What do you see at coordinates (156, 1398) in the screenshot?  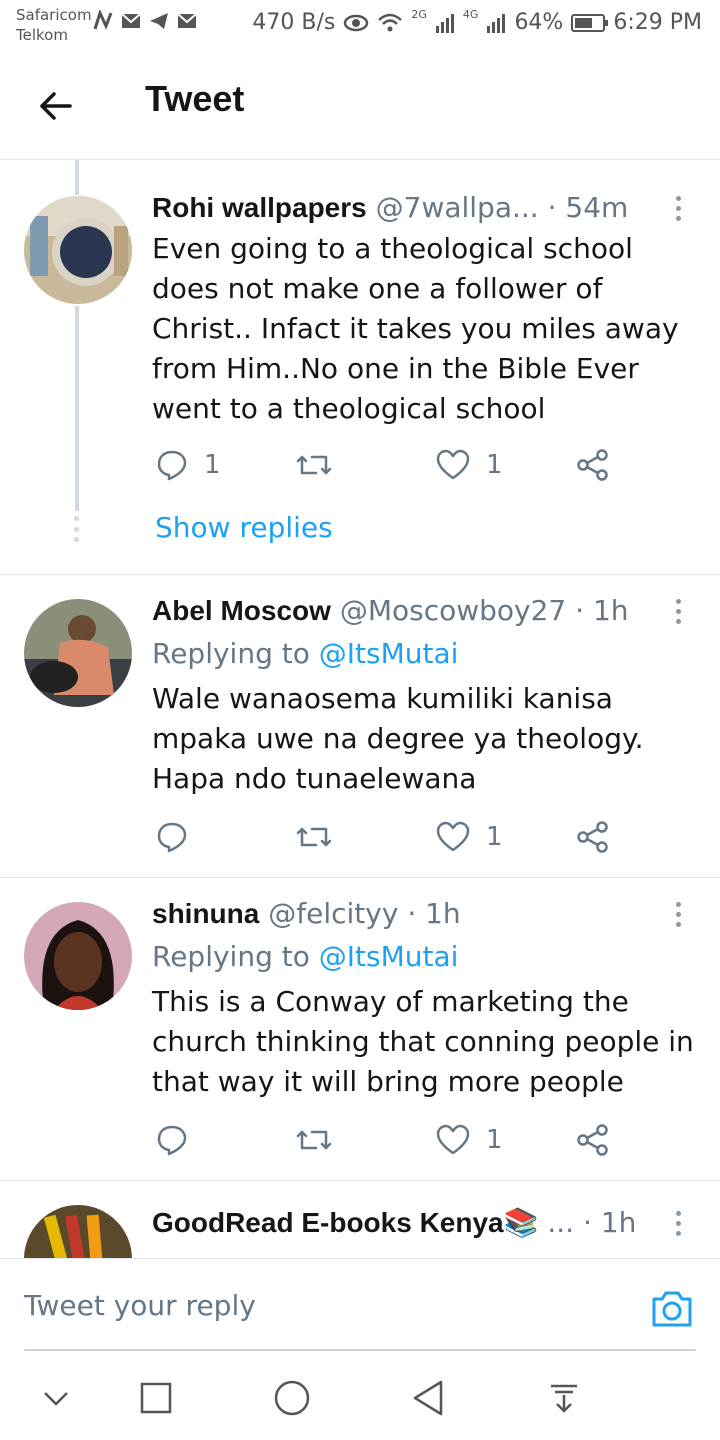 I see `recents-button` at bounding box center [156, 1398].